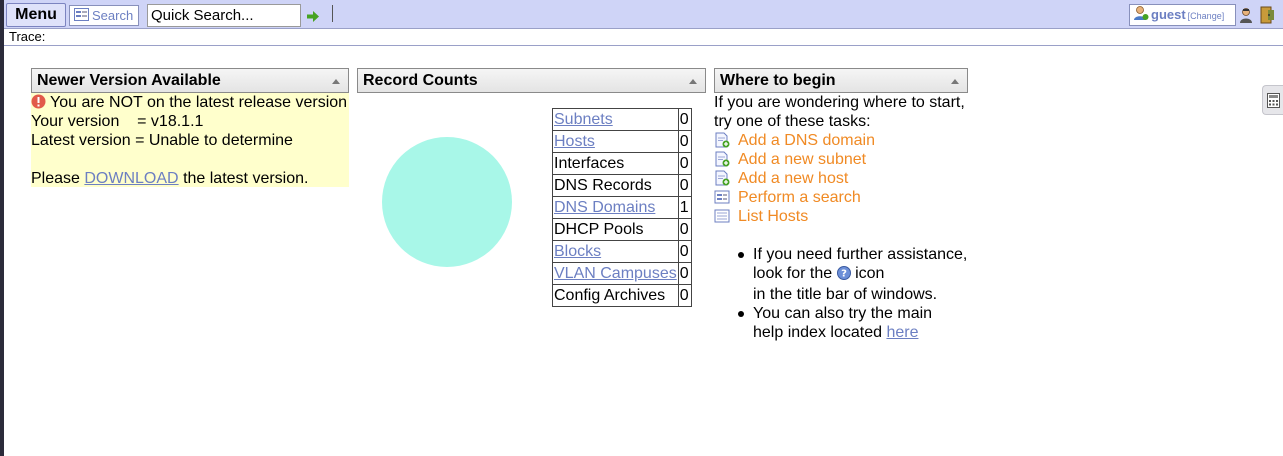 This screenshot has height=456, width=1283. I want to click on record-type-label: DNS Records, so click(603, 185).